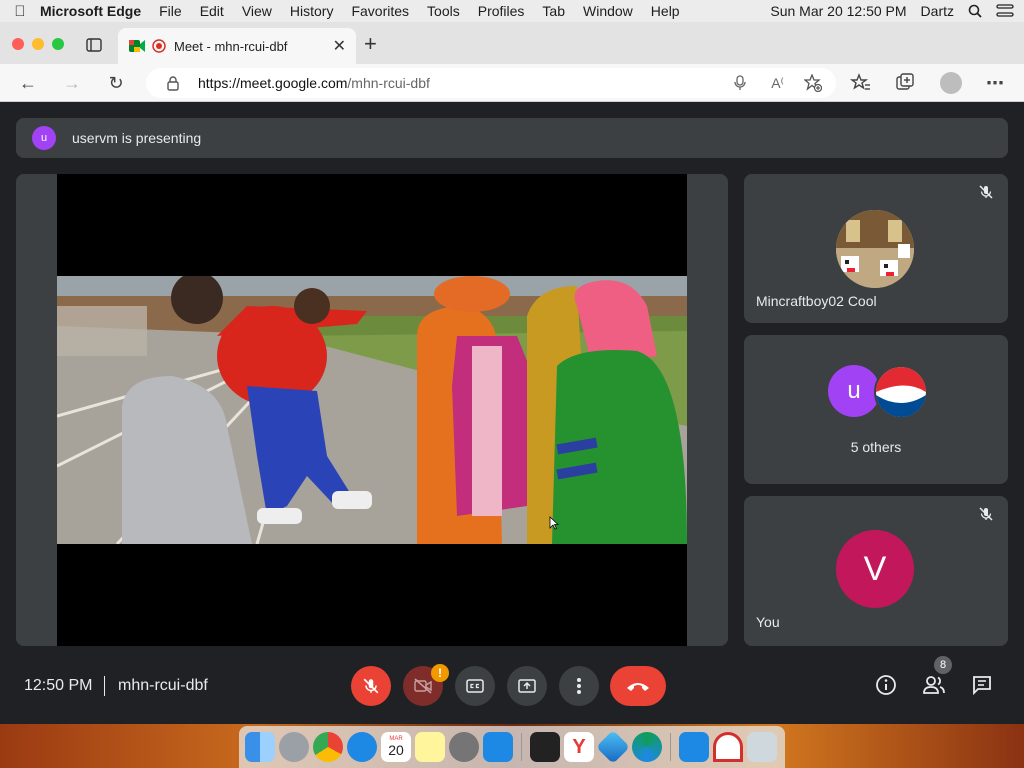  Describe the element at coordinates (501, 11) in the screenshot. I see `menu-profiles: Profiles` at that location.